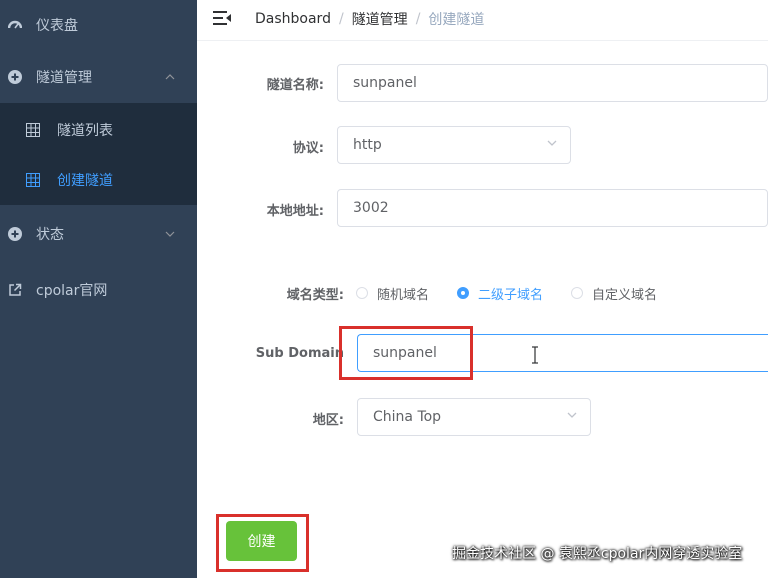 Image resolution: width=768 pixels, height=578 pixels. Describe the element at coordinates (50, 235) in the screenshot. I see `sidebar-item-label: 状态` at that location.